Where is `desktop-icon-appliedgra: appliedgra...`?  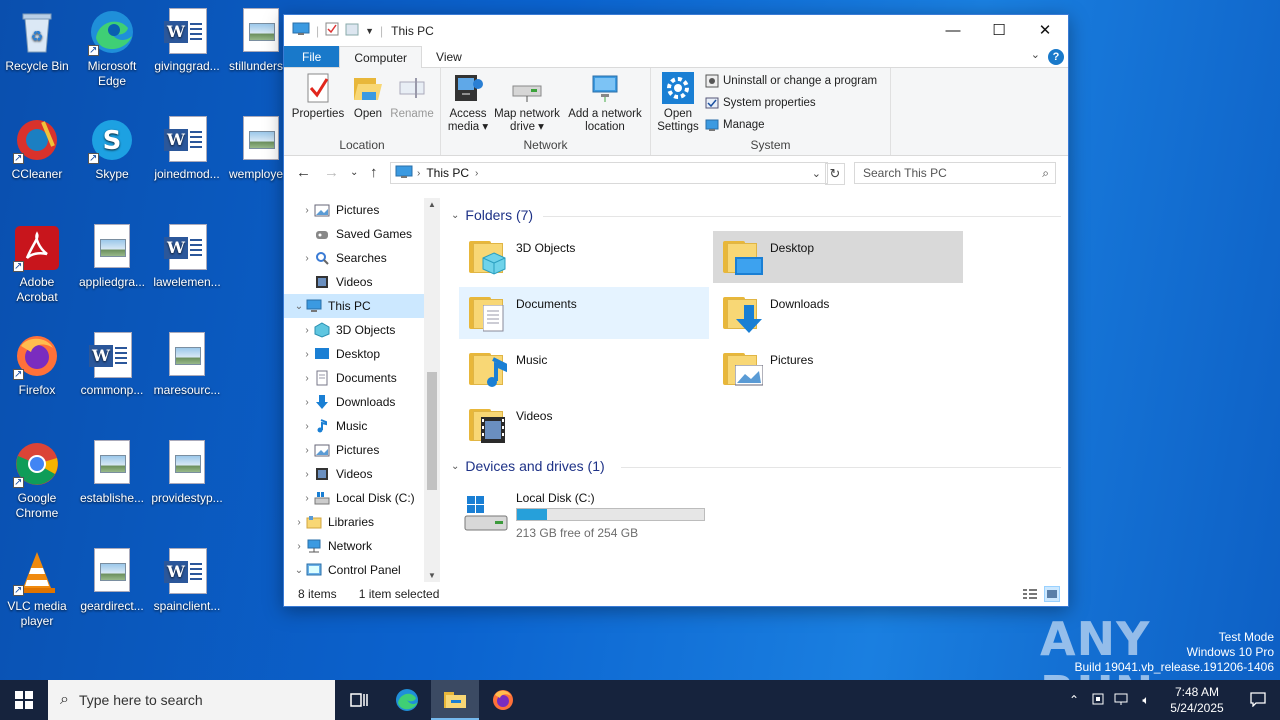 desktop-icon-appliedgra: appliedgra... is located at coordinates (112, 257).